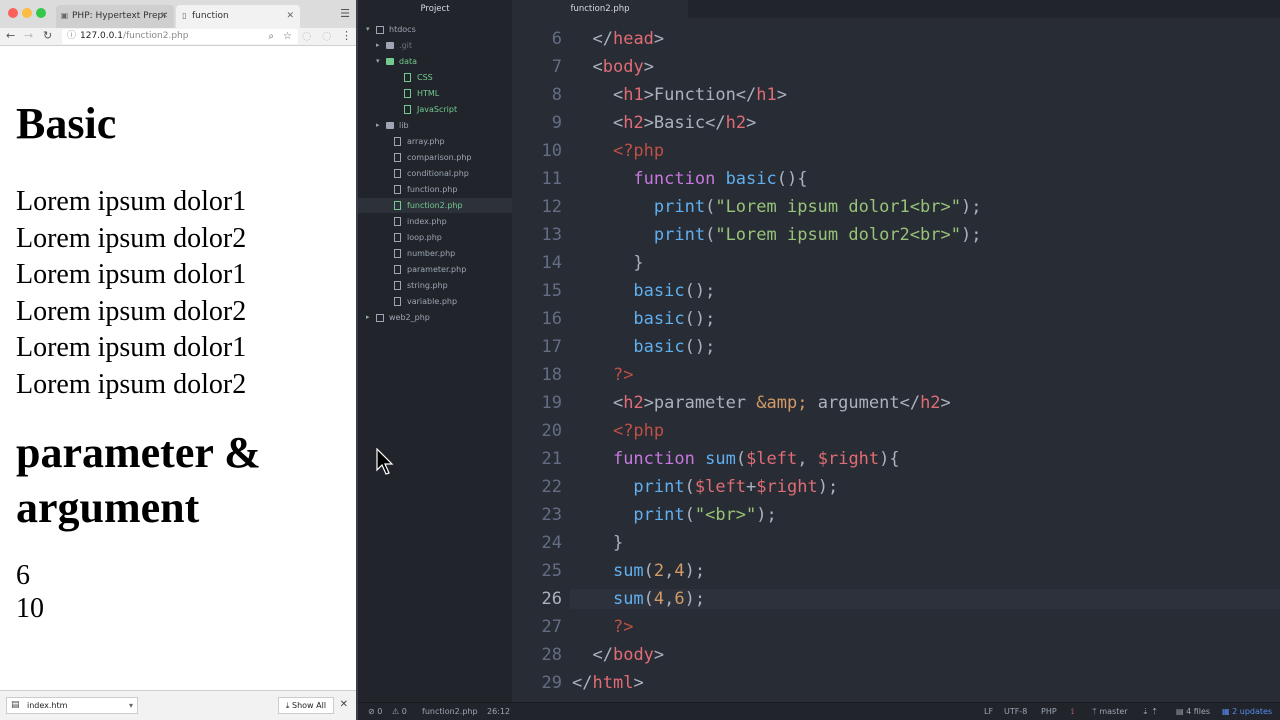 The image size is (1280, 720). What do you see at coordinates (1193, 711) in the screenshot?
I see `git-files-status: ▤ 4 files` at bounding box center [1193, 711].